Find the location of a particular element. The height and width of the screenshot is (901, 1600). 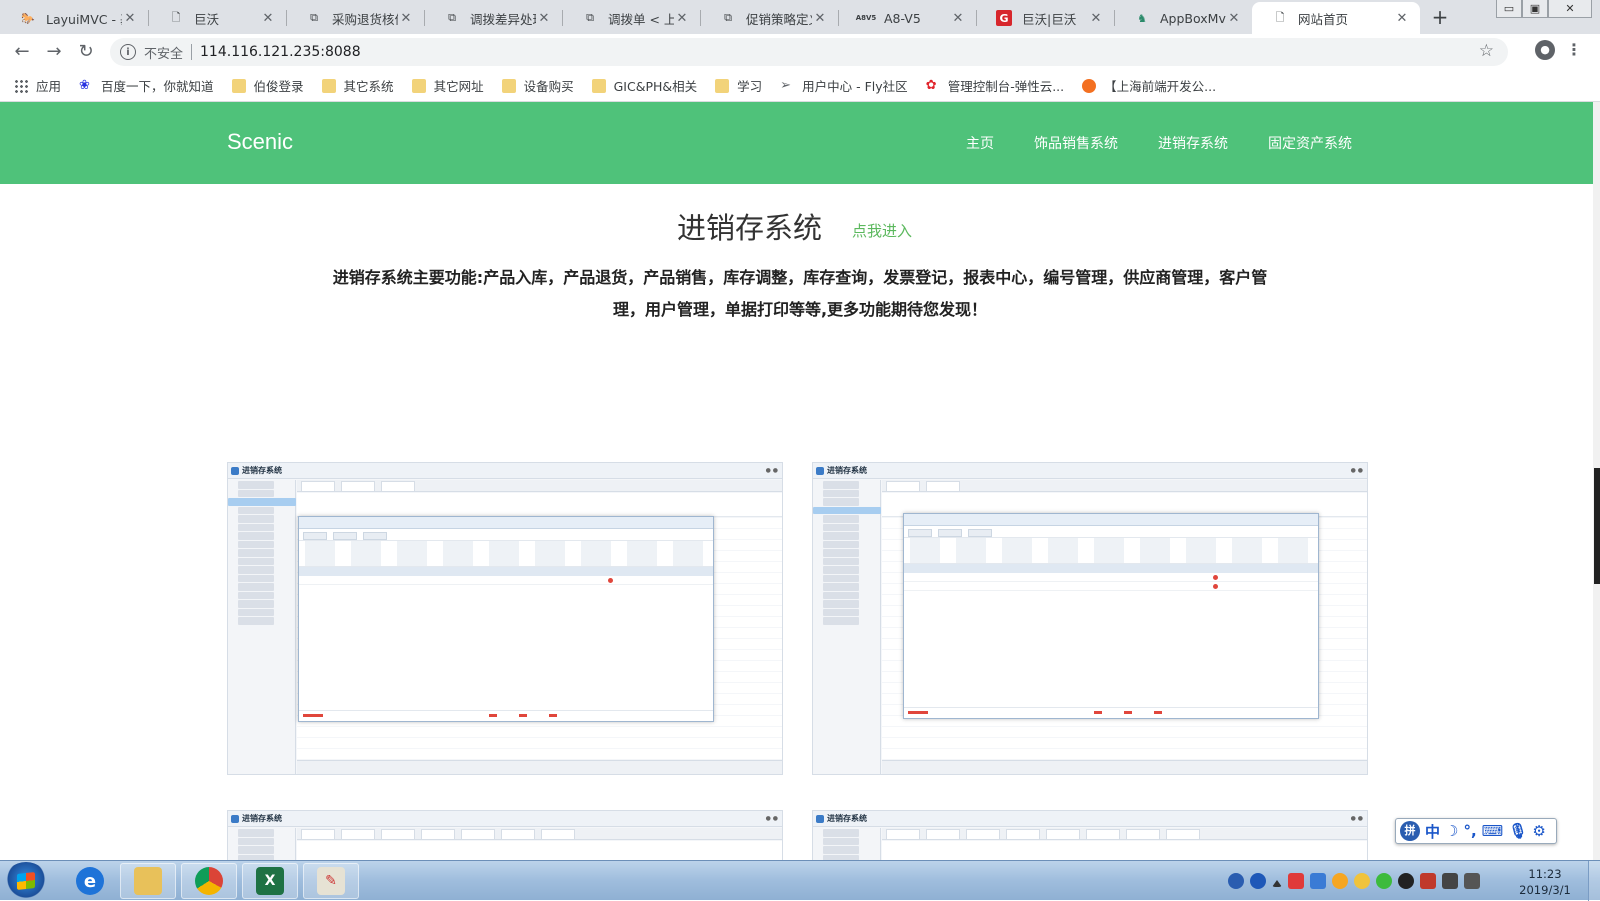

ime-tray-icon is located at coordinates (1236, 881).